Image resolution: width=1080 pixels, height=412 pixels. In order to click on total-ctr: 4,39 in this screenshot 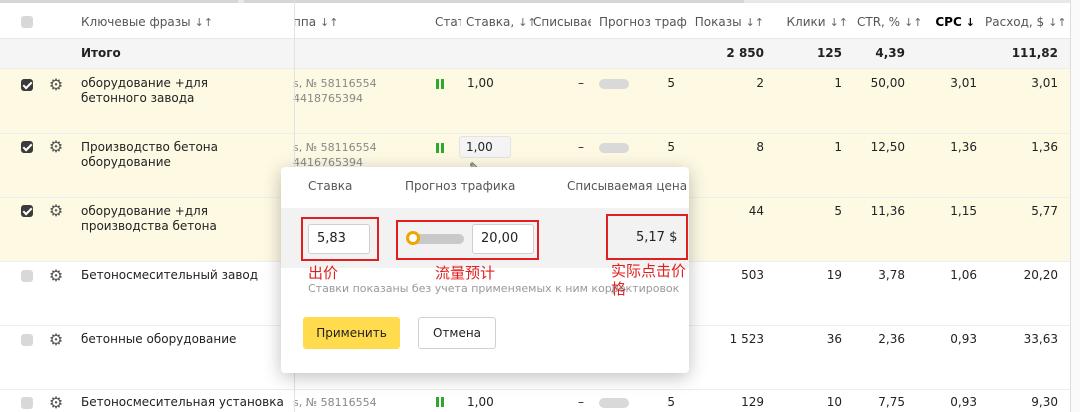, I will do `click(890, 53)`.